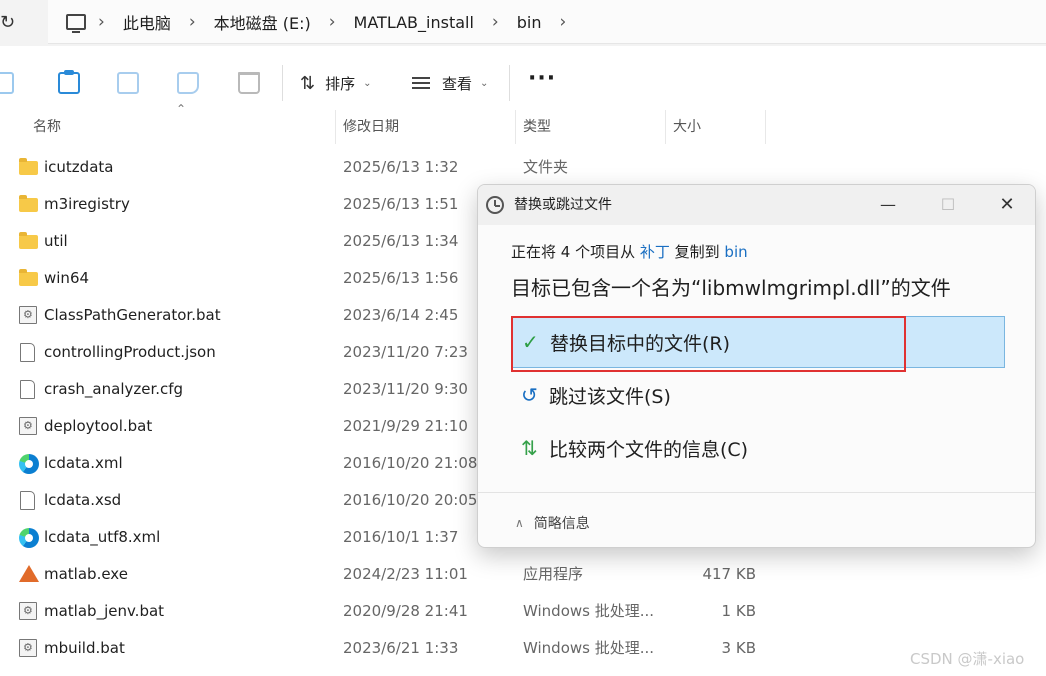 The width and height of the screenshot is (1046, 676). What do you see at coordinates (729, 574) in the screenshot?
I see `file-size: 417 KB` at bounding box center [729, 574].